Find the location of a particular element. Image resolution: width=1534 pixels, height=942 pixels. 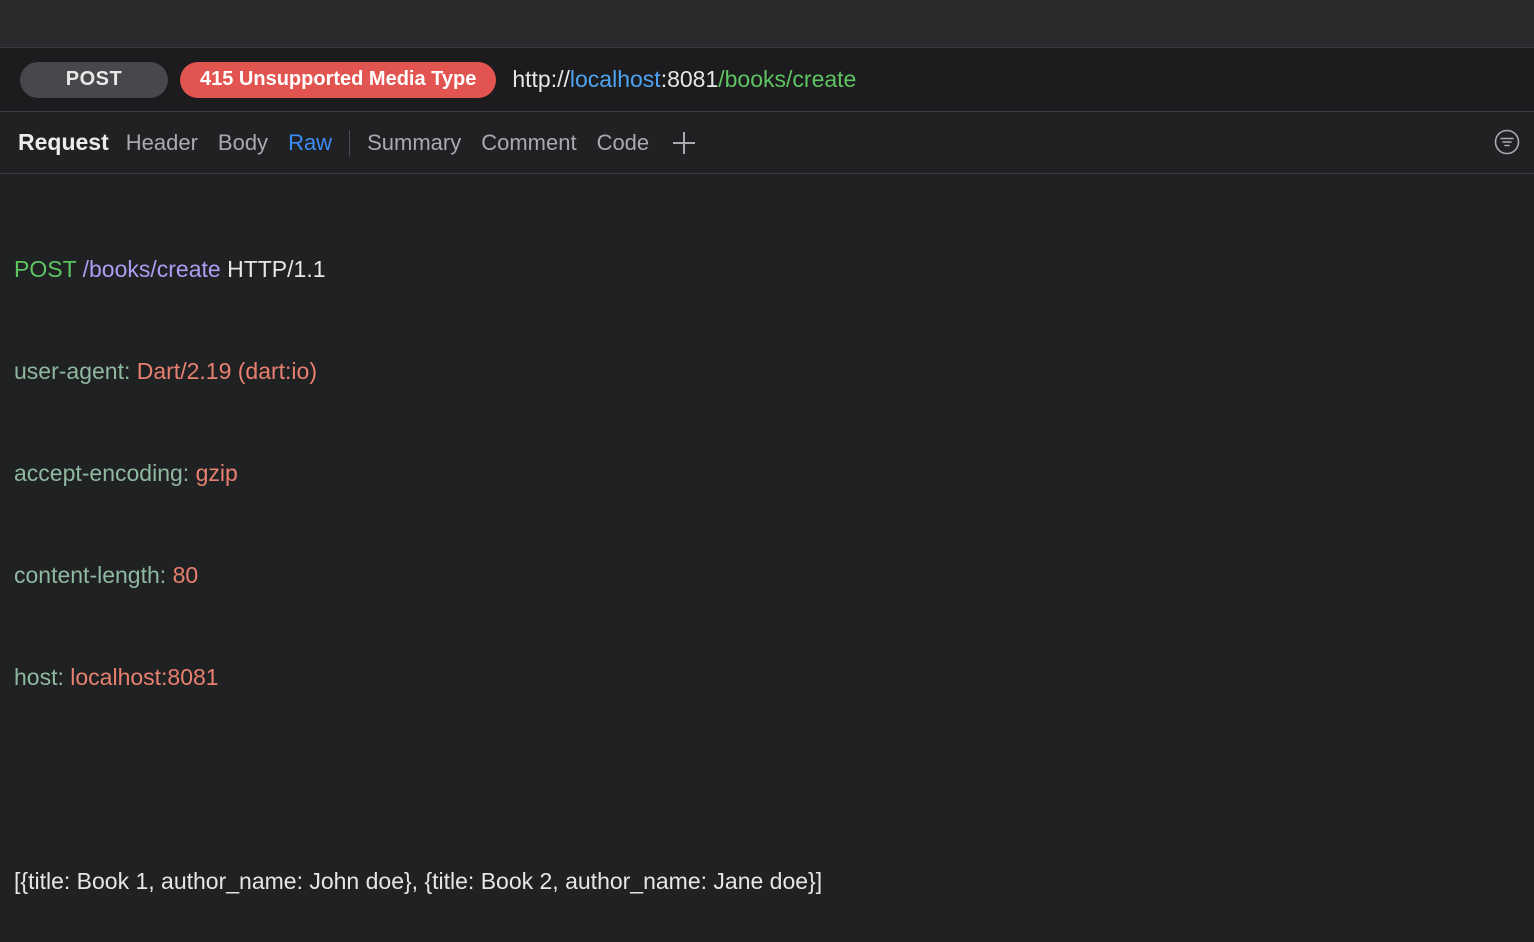

raw-method: POST is located at coordinates (45, 269).